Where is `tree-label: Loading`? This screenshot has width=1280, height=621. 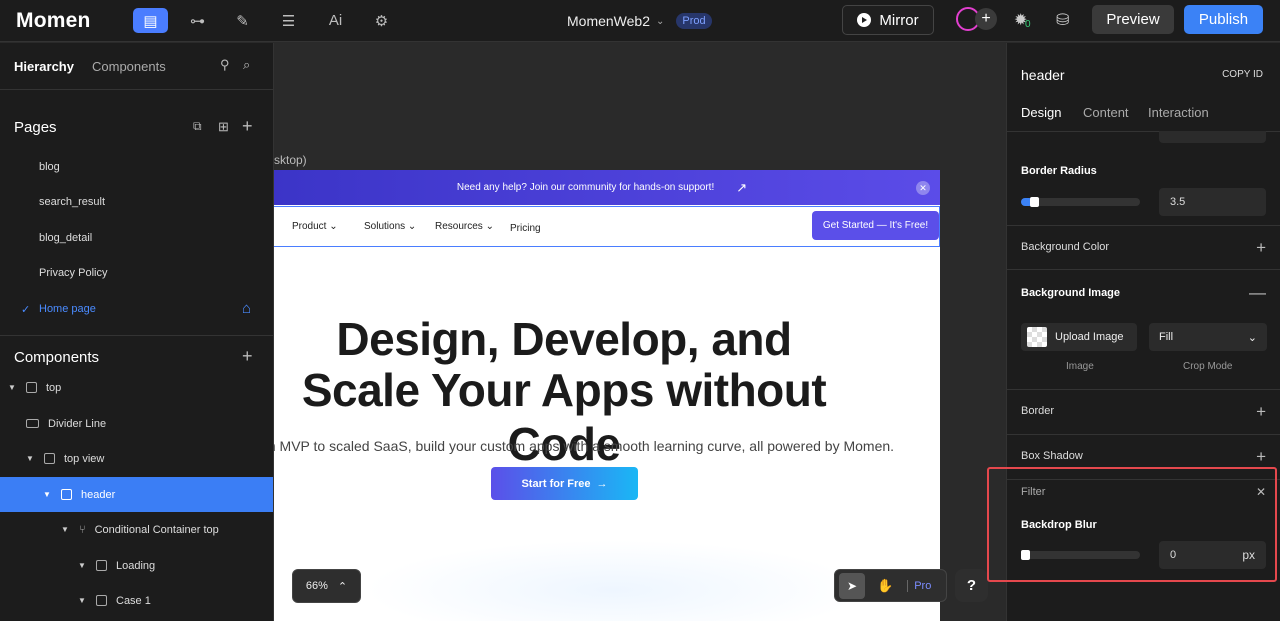 tree-label: Loading is located at coordinates (136, 565).